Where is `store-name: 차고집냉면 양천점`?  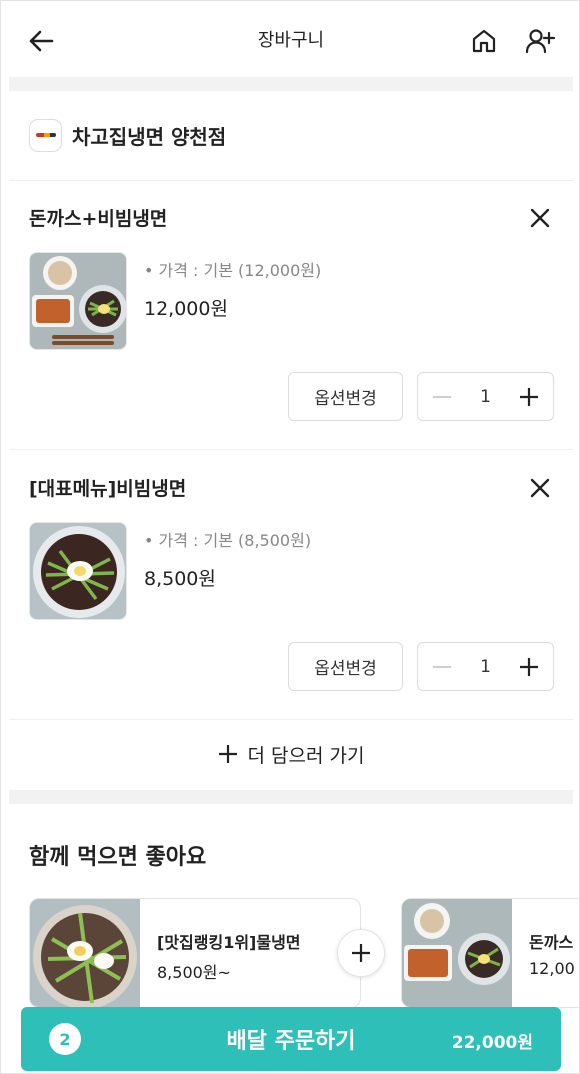
store-name: 차고집냉면 양천점 is located at coordinates (149, 136).